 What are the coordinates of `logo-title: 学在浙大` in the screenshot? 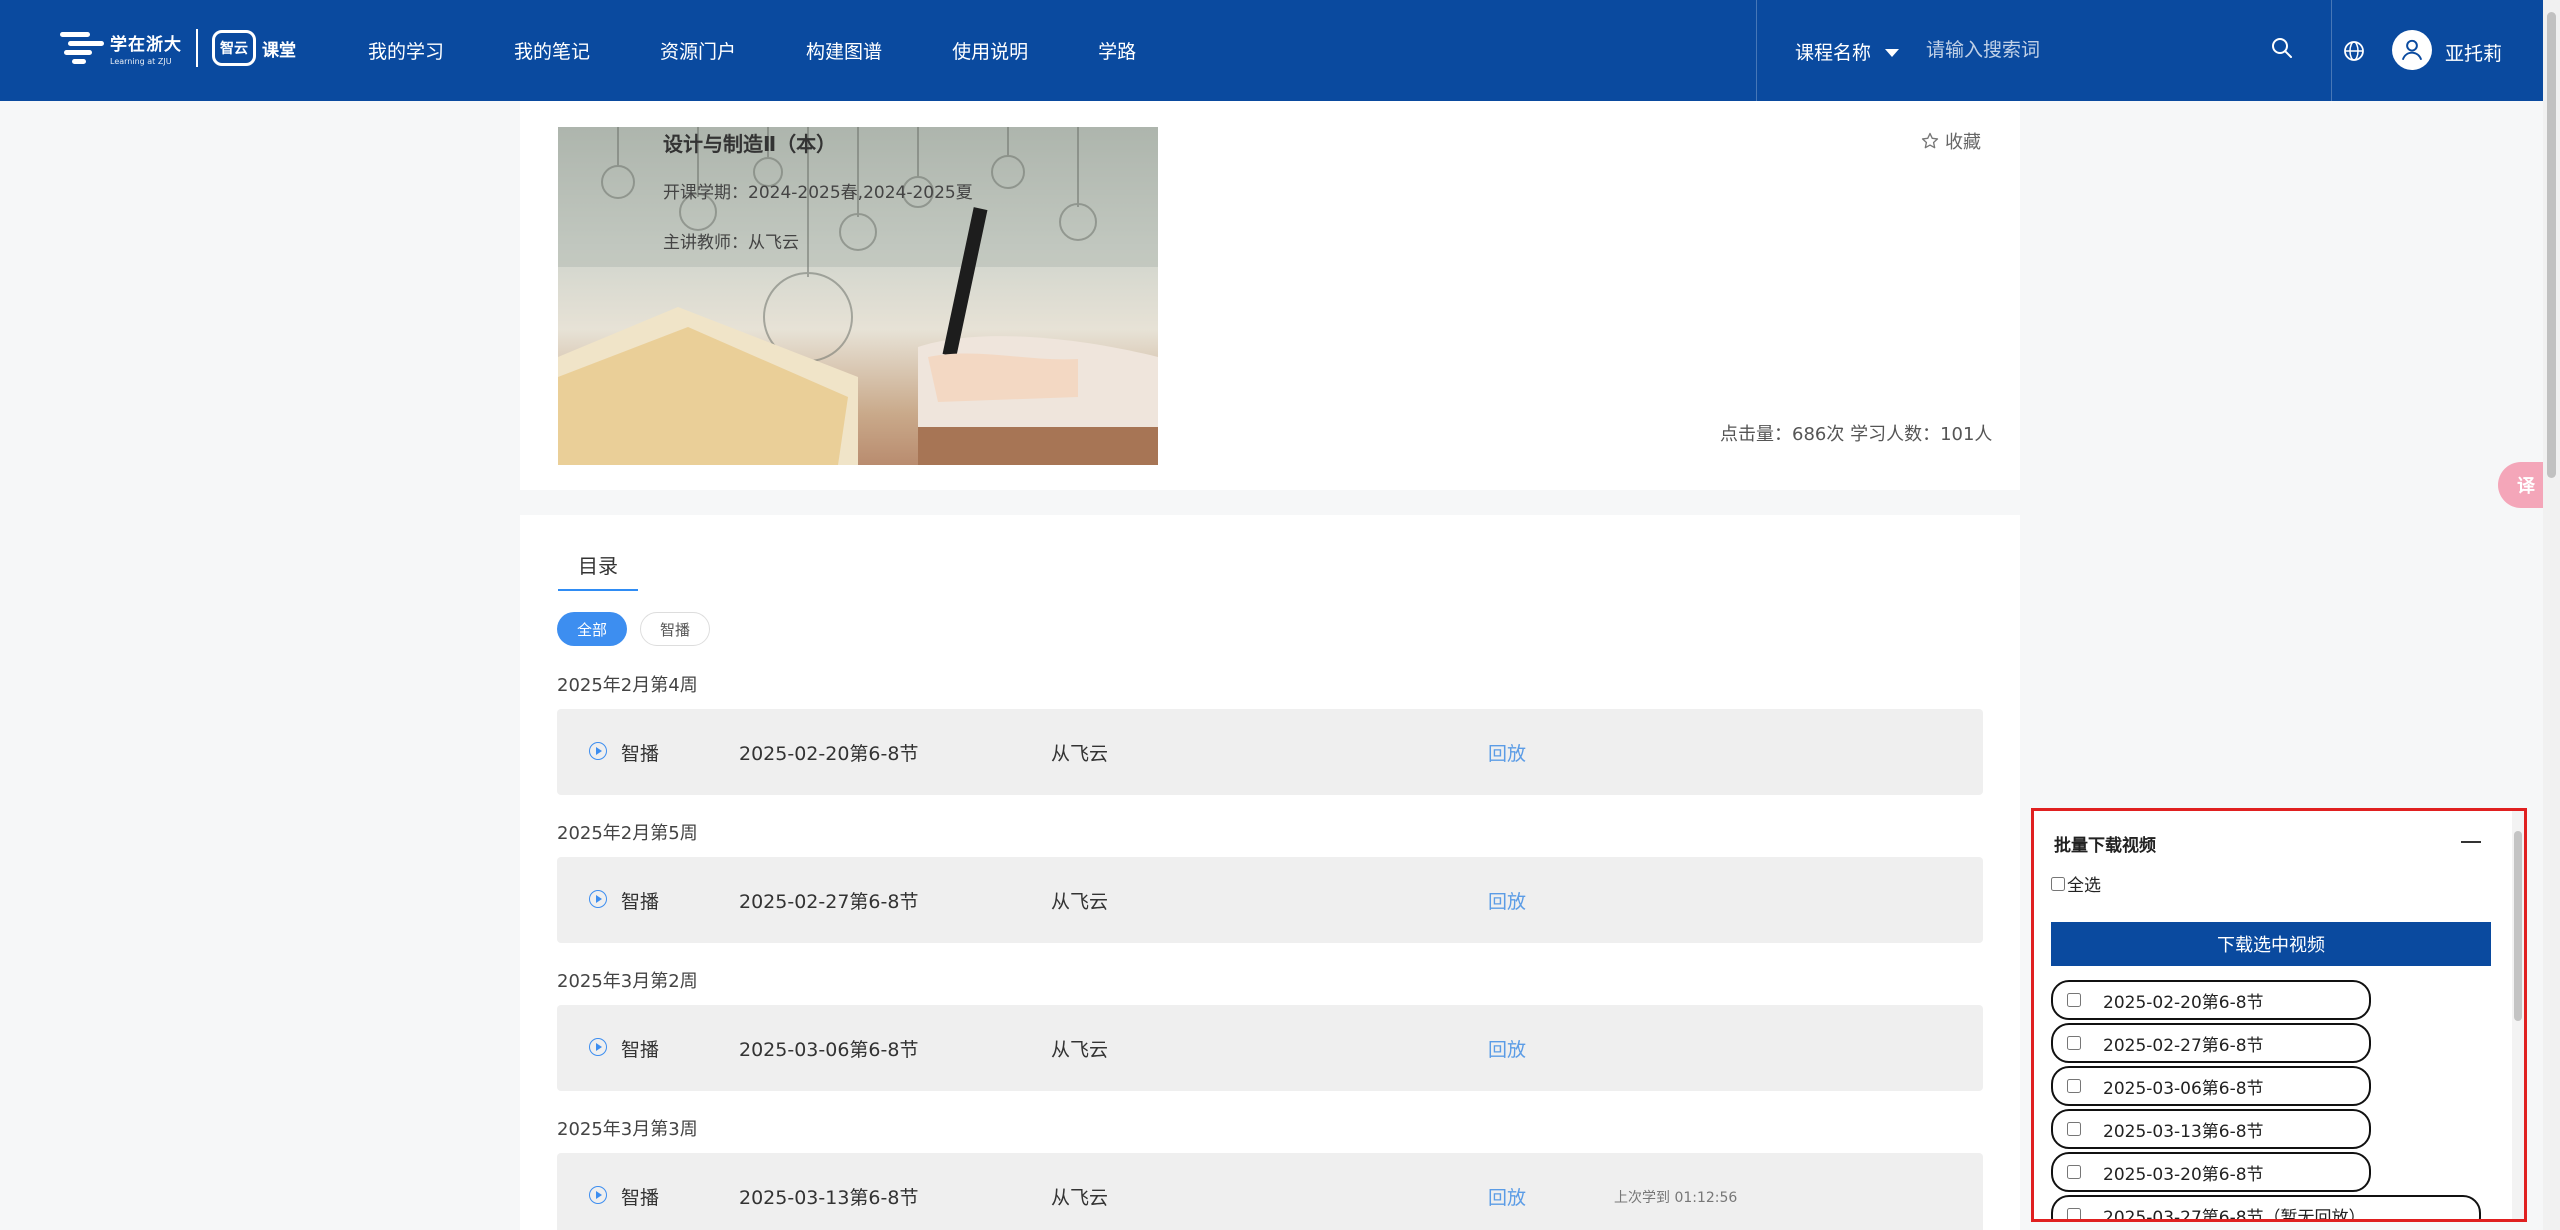 It's located at (146, 45).